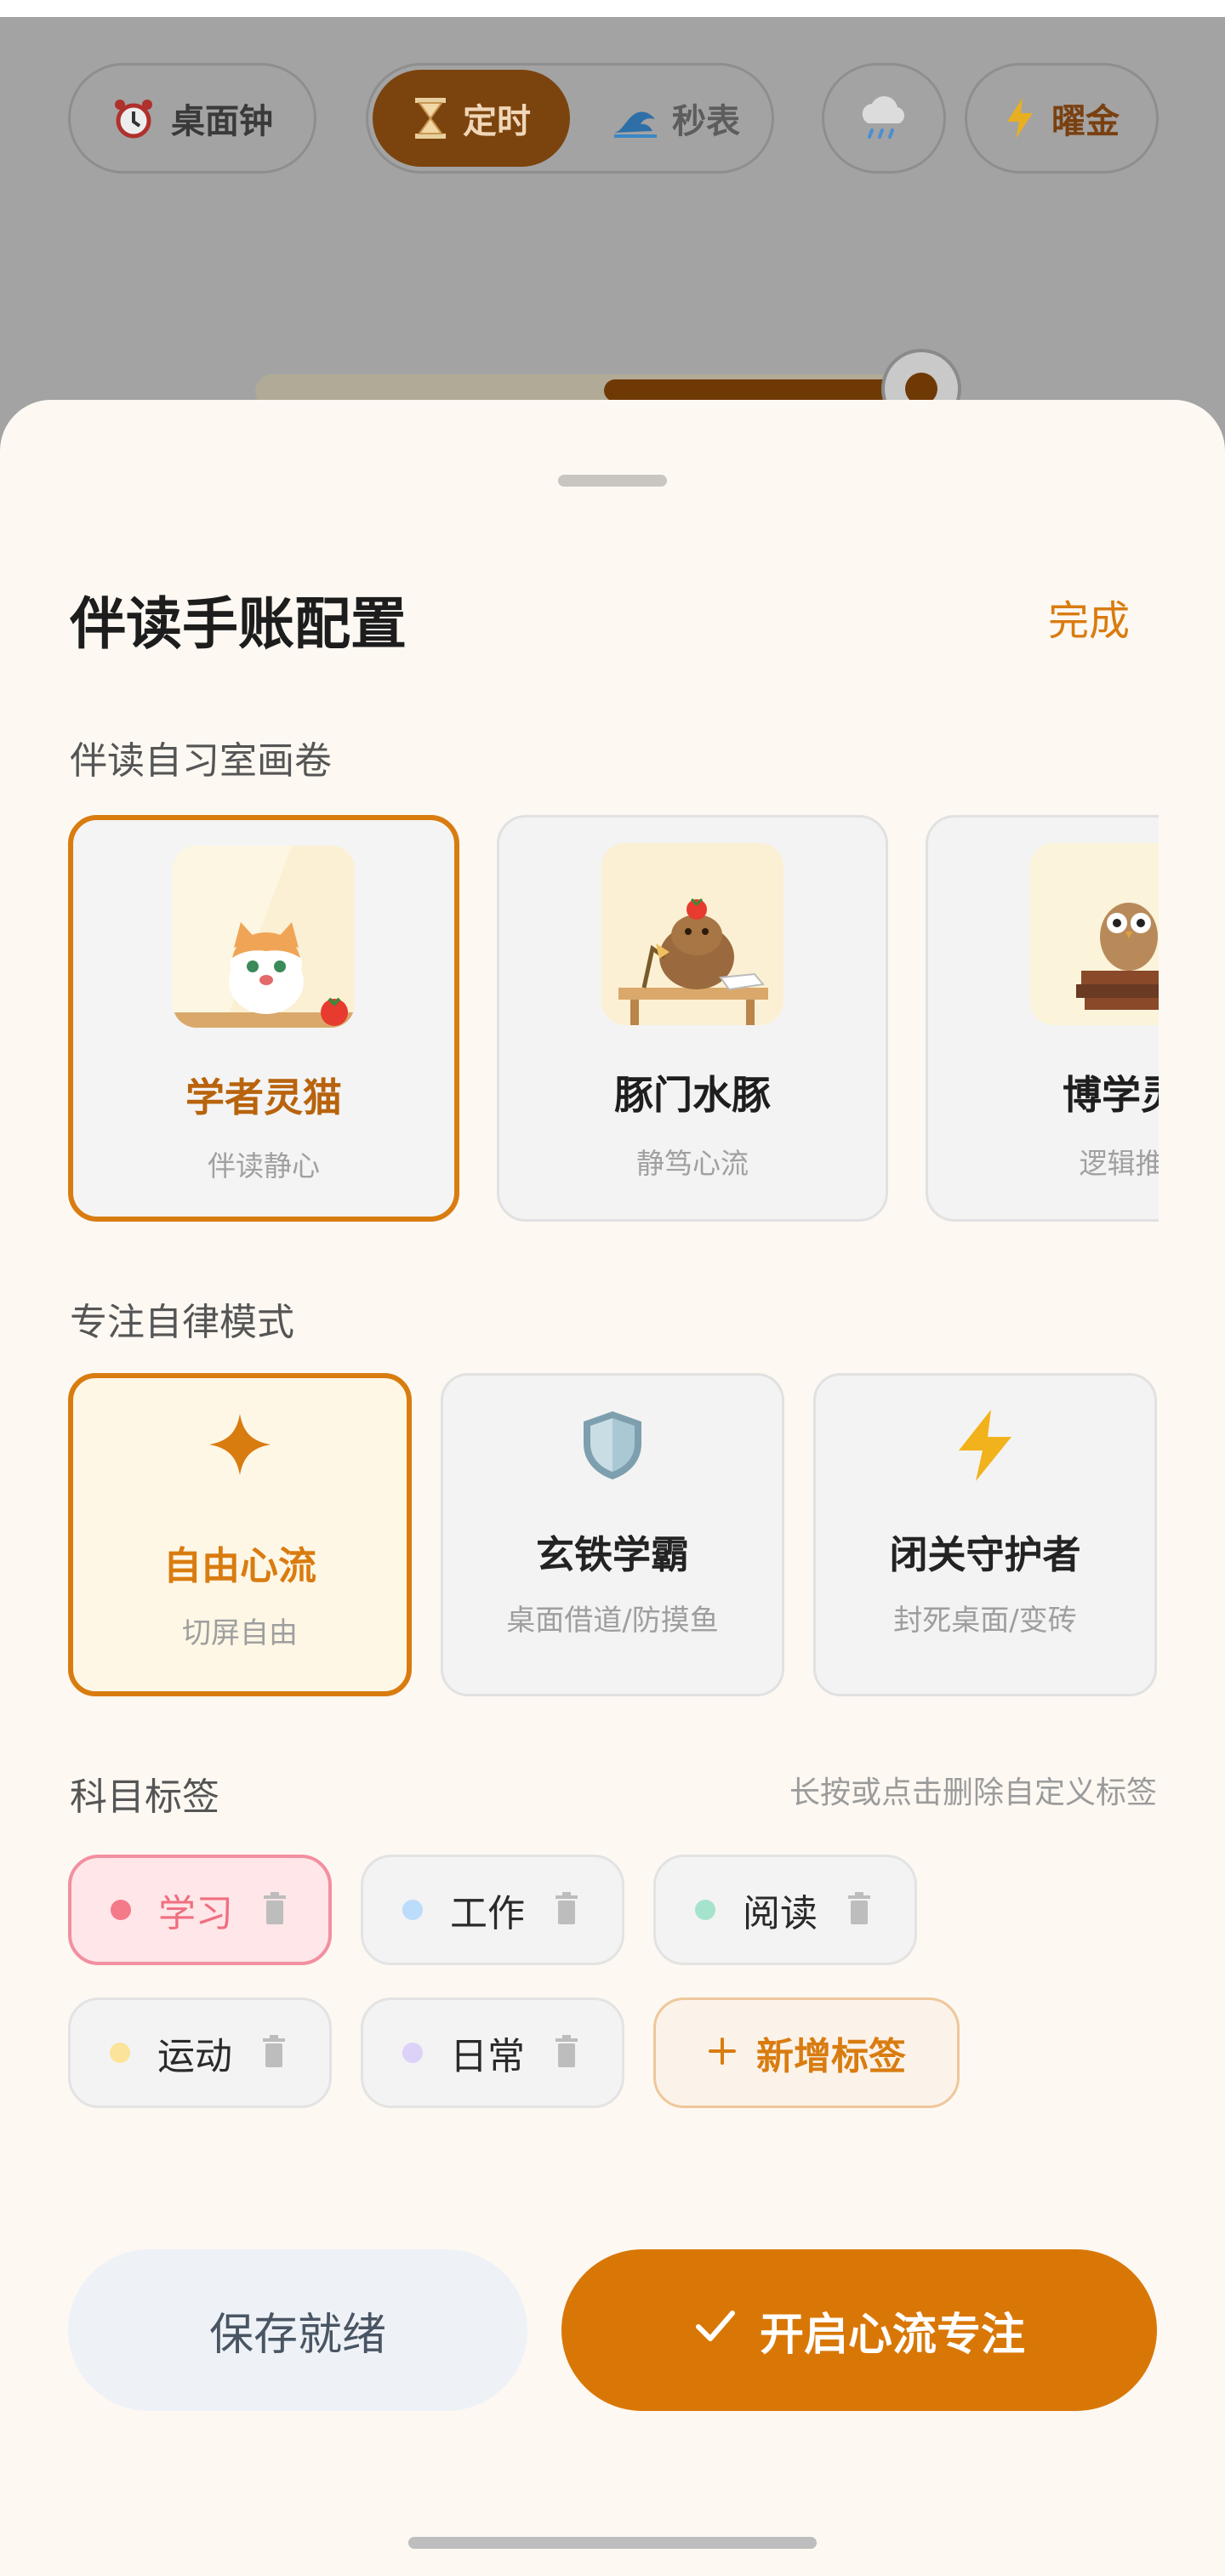 This screenshot has height=2576, width=1225. What do you see at coordinates (297, 2330) in the screenshot?
I see `save-ready-button: 保存就绪` at bounding box center [297, 2330].